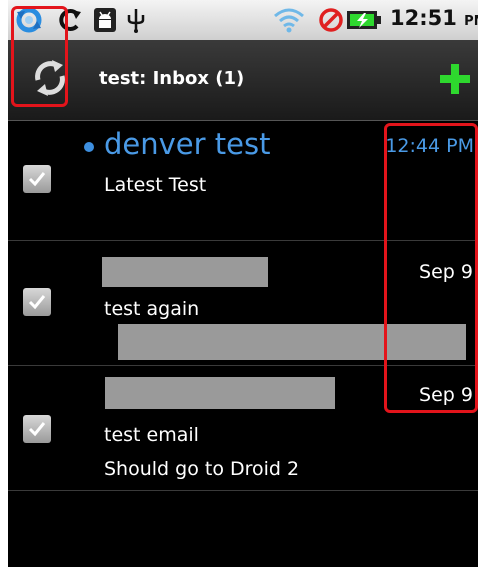  I want to click on title-bar: test: Inbox (1), so click(243, 80).